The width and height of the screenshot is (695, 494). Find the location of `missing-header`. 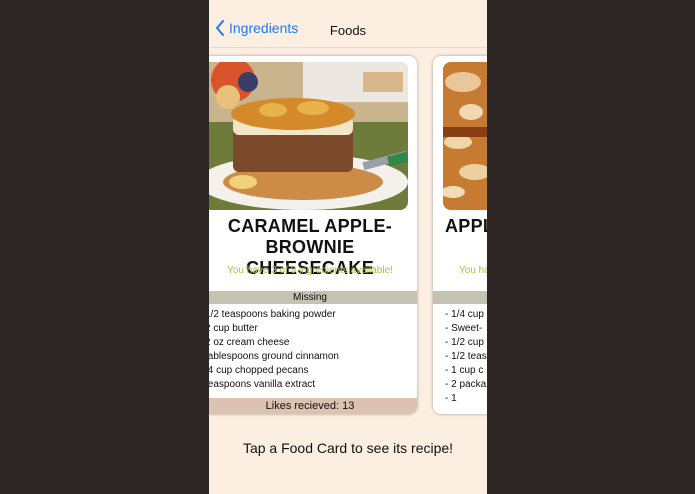

missing-header is located at coordinates (460, 297).